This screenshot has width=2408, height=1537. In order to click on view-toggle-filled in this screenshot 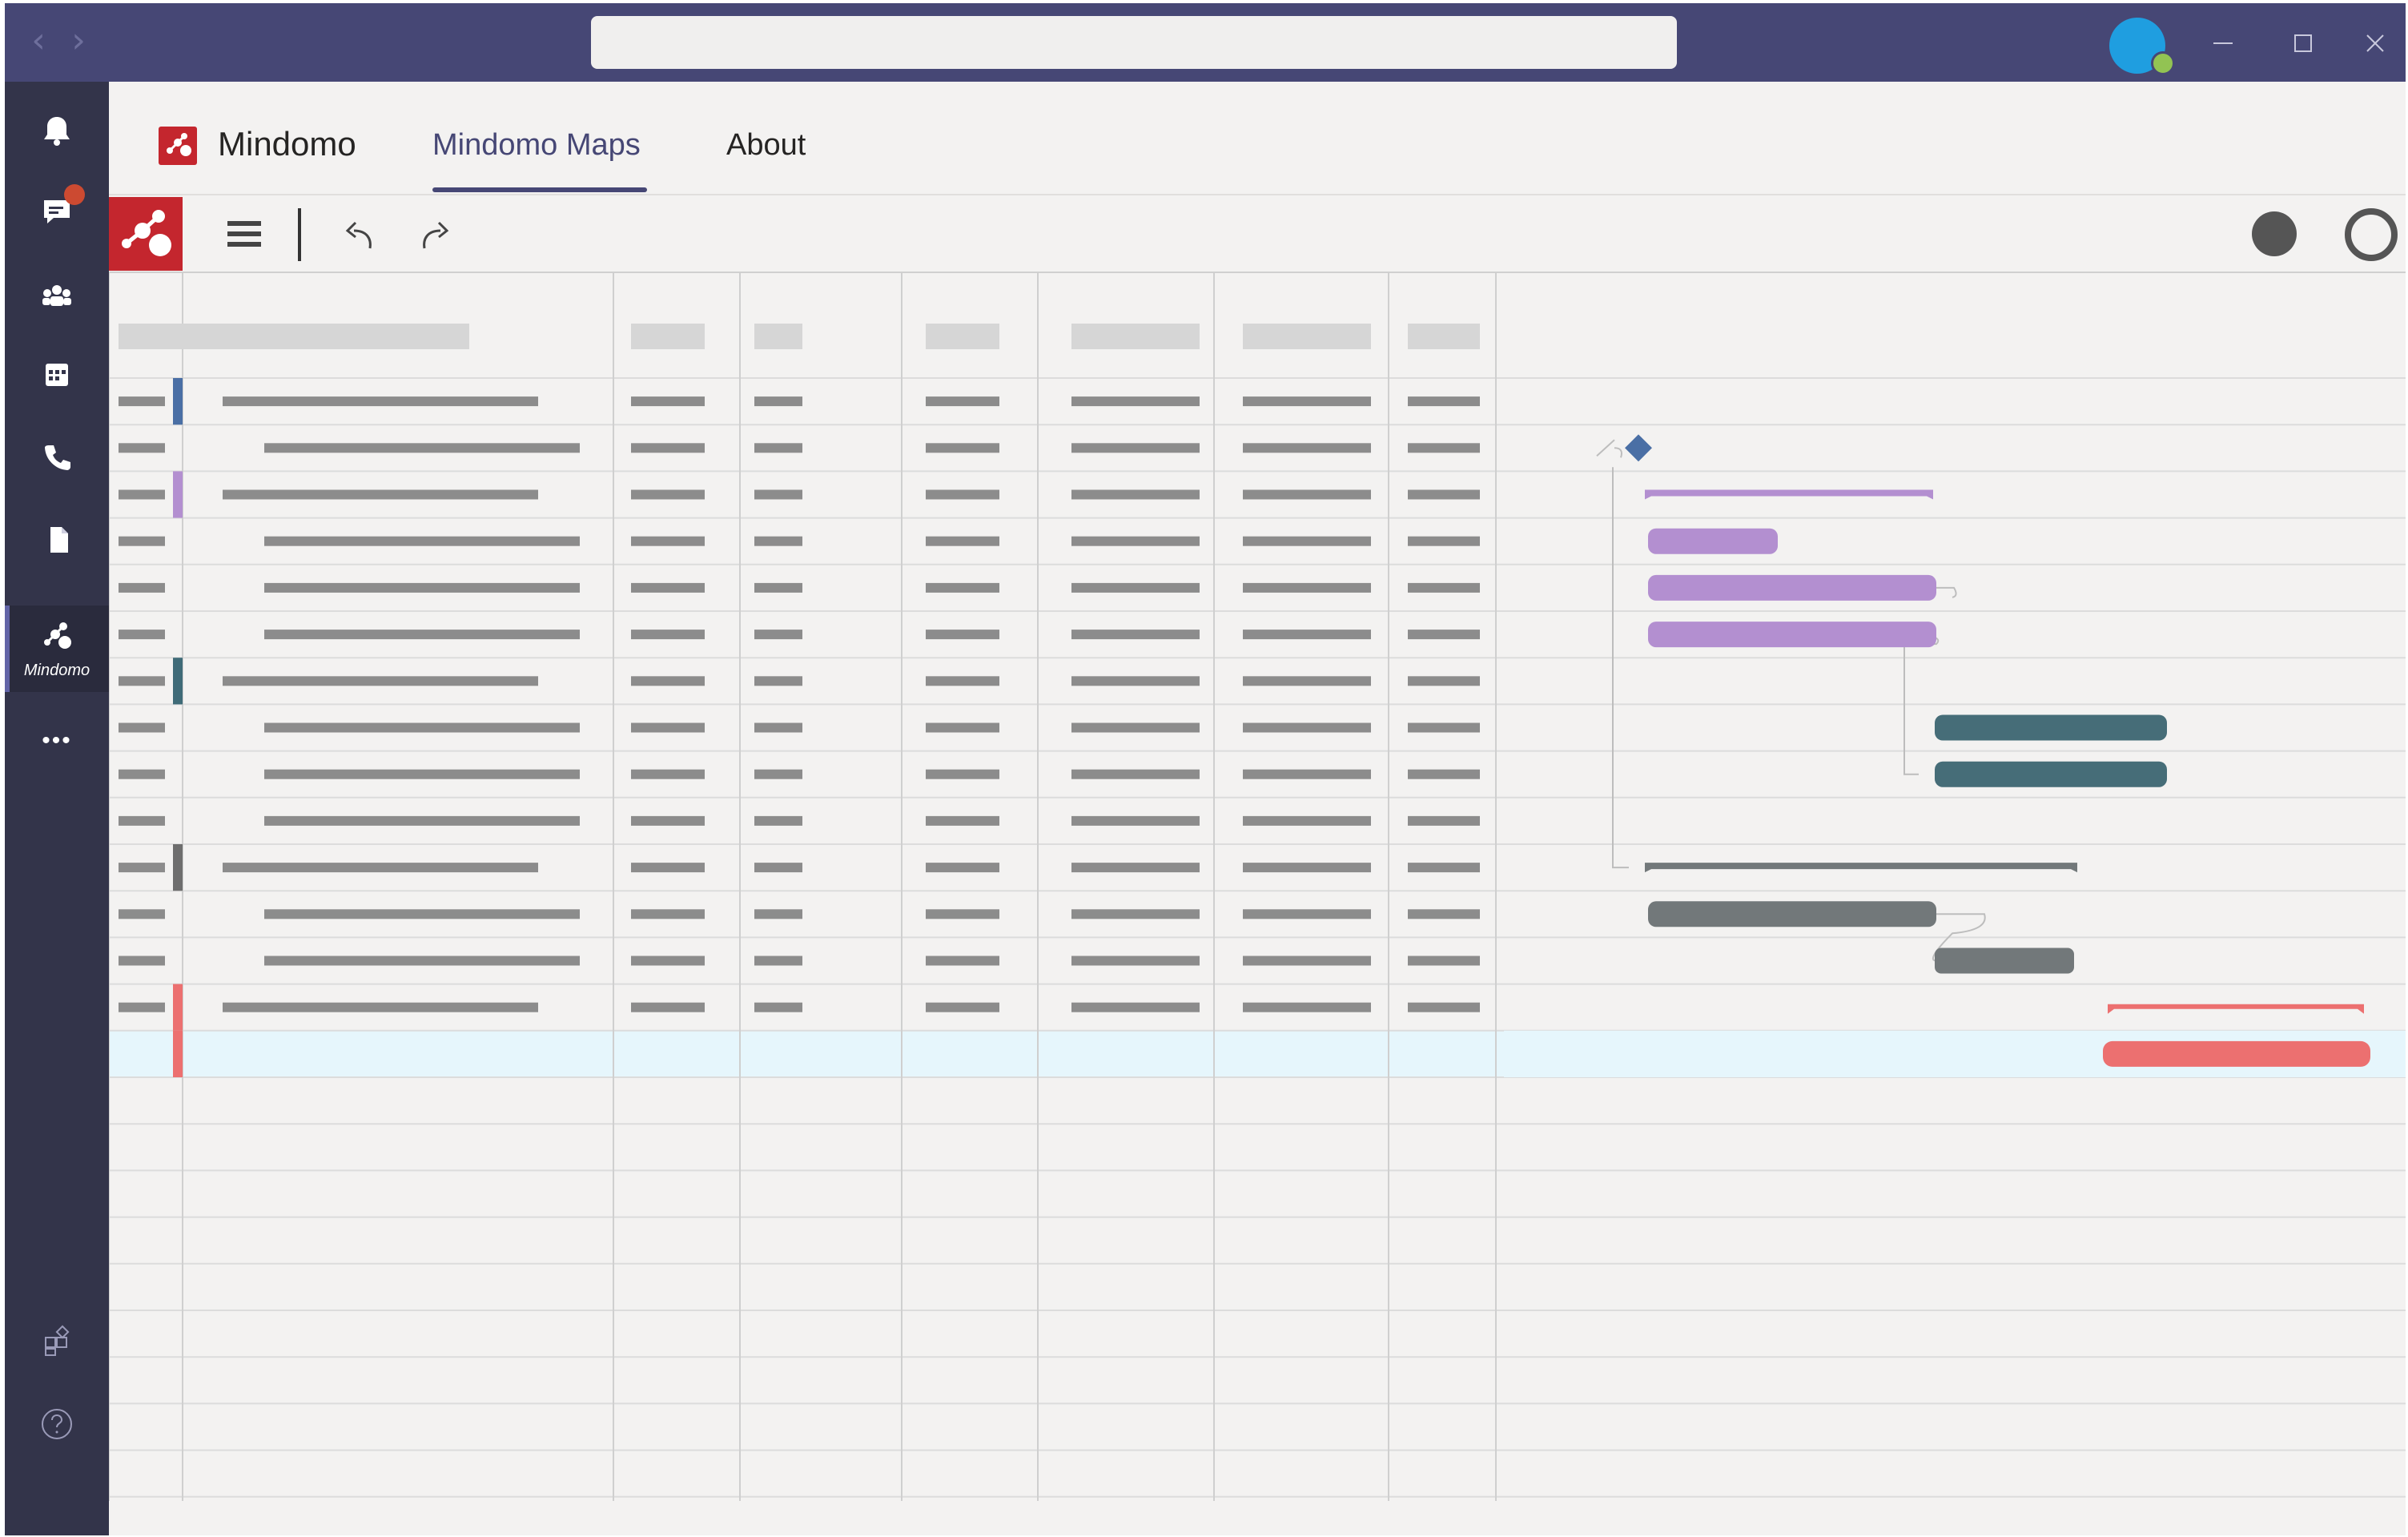, I will do `click(2274, 233)`.